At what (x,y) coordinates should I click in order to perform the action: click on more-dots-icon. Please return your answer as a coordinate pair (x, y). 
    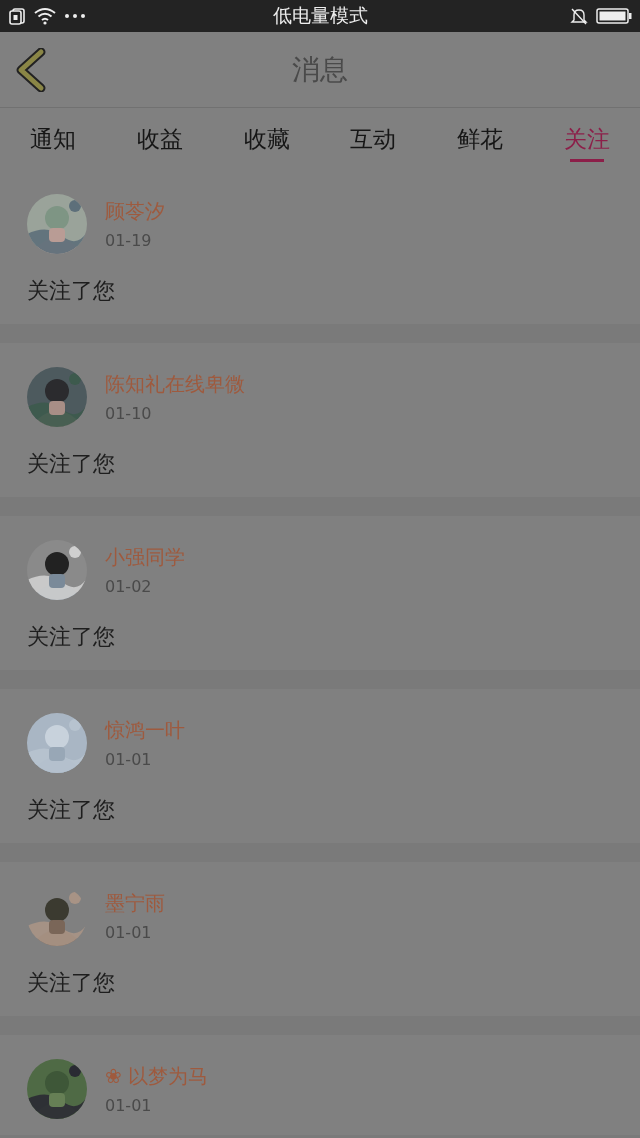
    Looking at the image, I should click on (75, 16).